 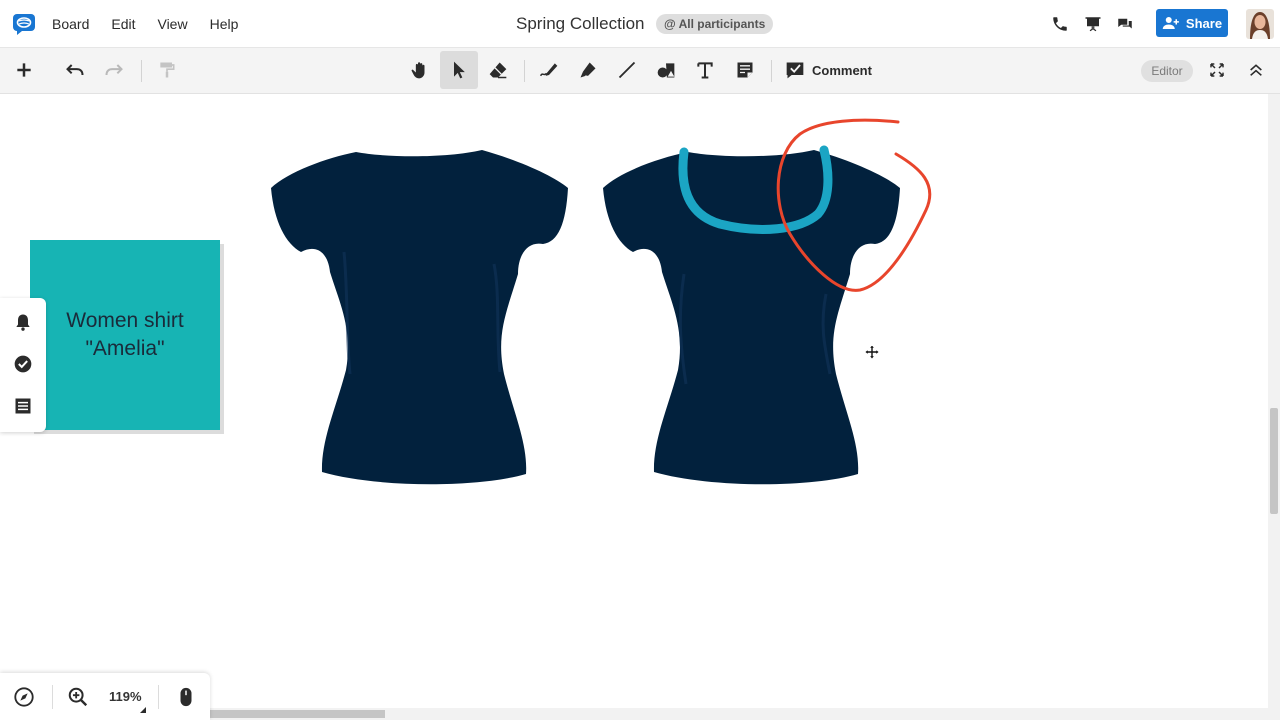 I want to click on fullscreen-button, so click(x=1217, y=70).